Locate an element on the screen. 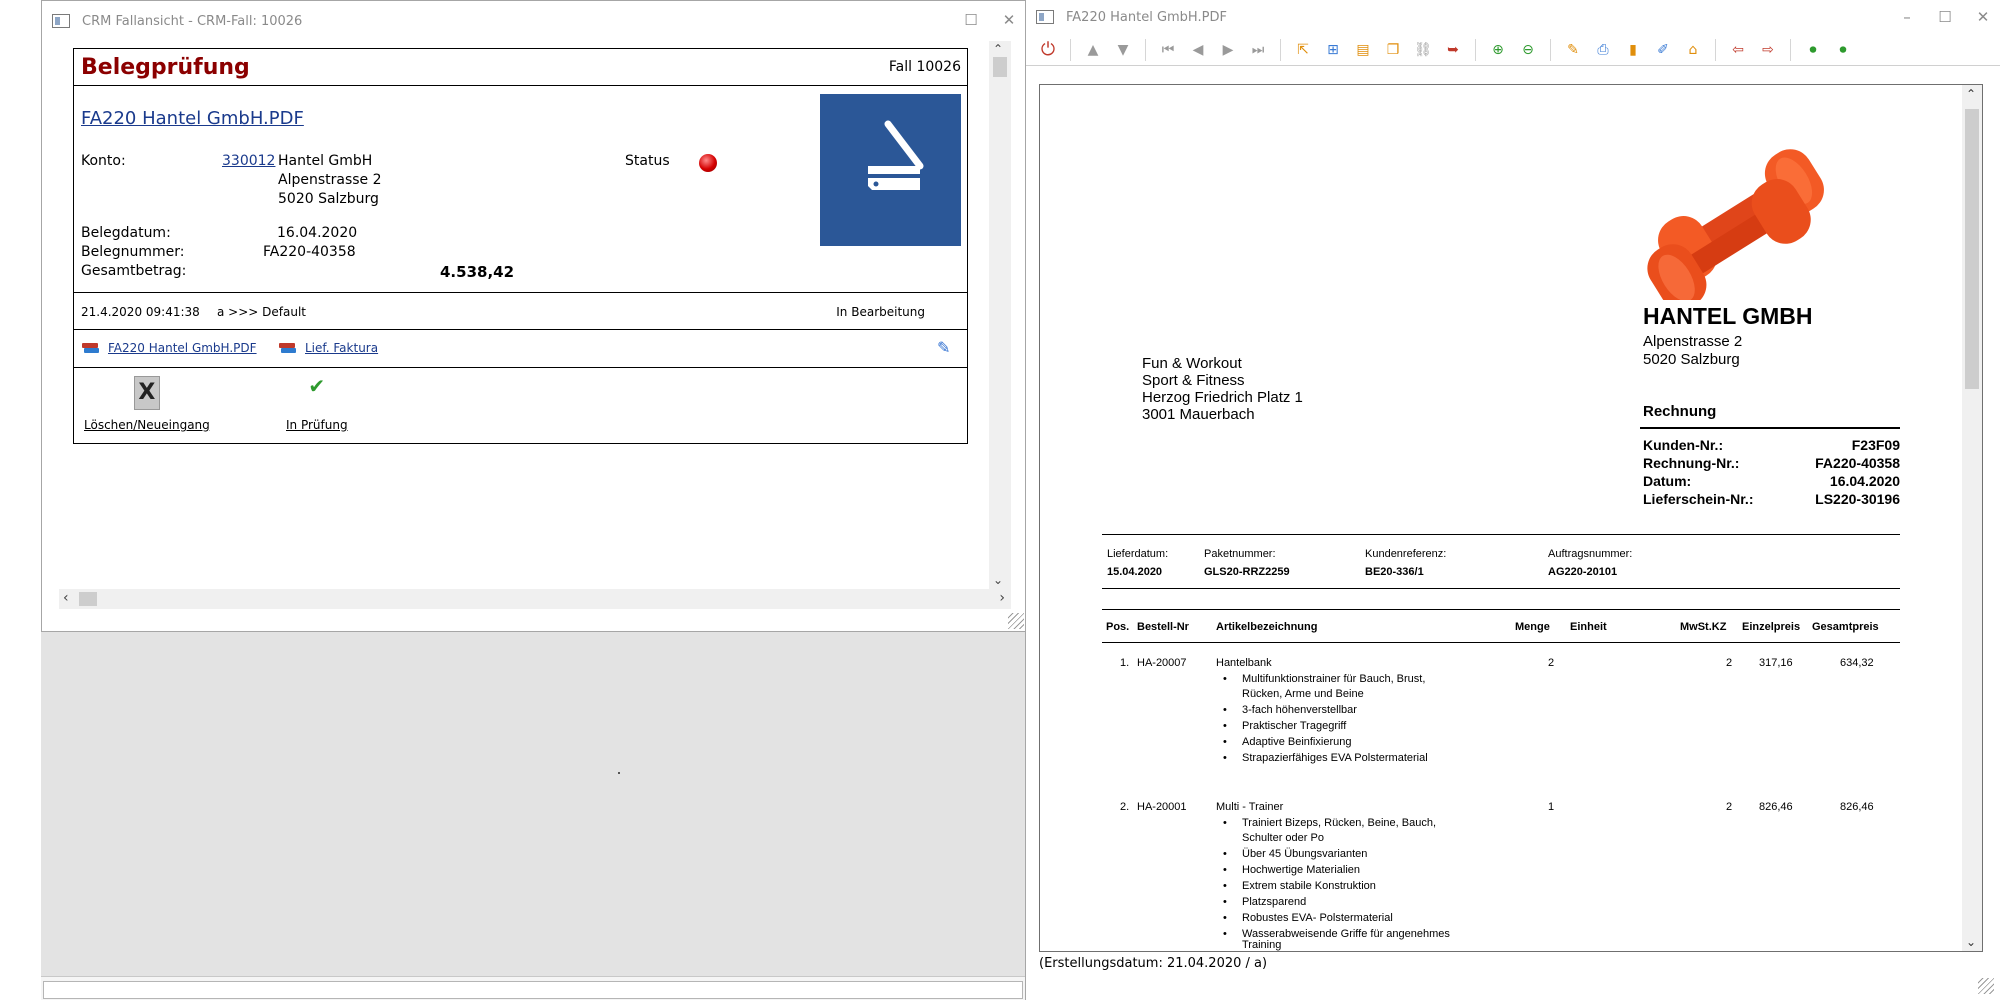 This screenshot has width=2000, height=1000. meta-label: Datum: is located at coordinates (1667, 481).